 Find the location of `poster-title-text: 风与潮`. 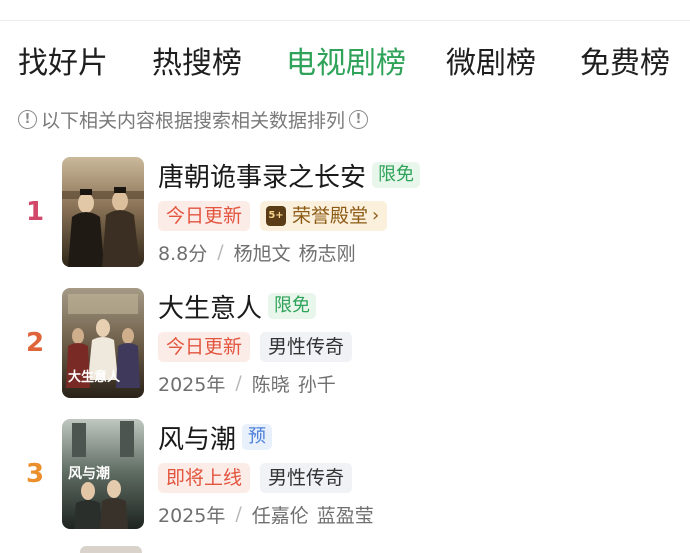

poster-title-text: 风与潮 is located at coordinates (89, 474).